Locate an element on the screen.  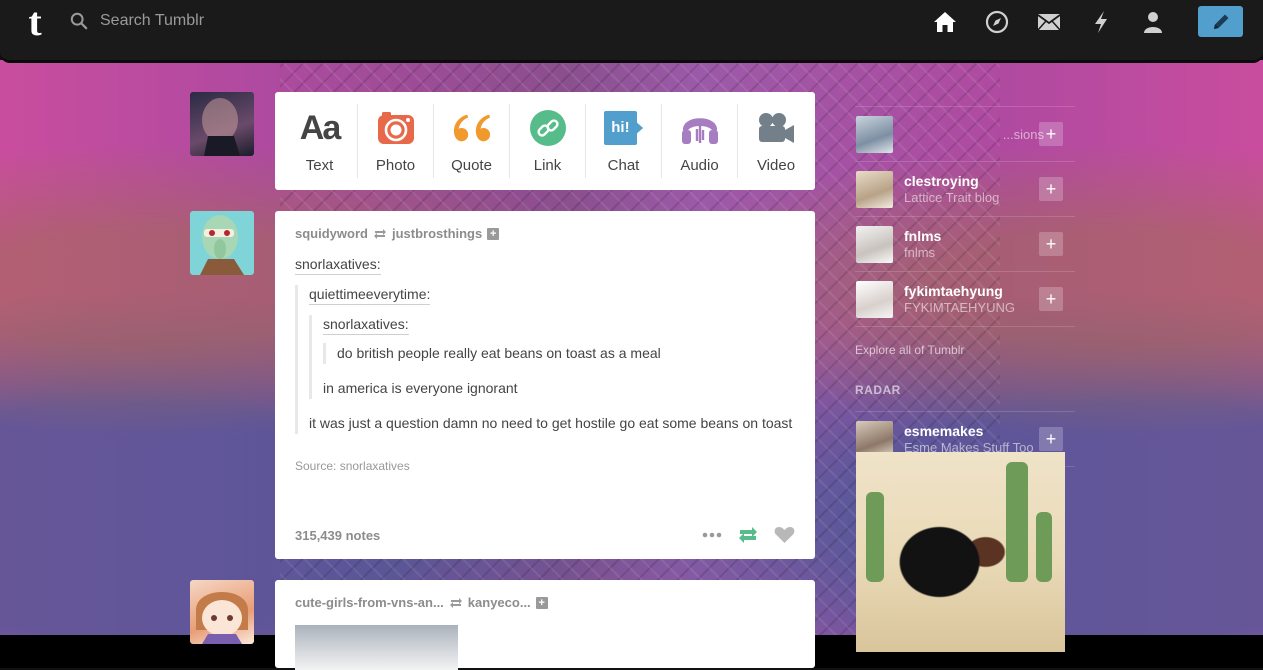
explore-link: Explore all of Tumblr is located at coordinates (965, 353).